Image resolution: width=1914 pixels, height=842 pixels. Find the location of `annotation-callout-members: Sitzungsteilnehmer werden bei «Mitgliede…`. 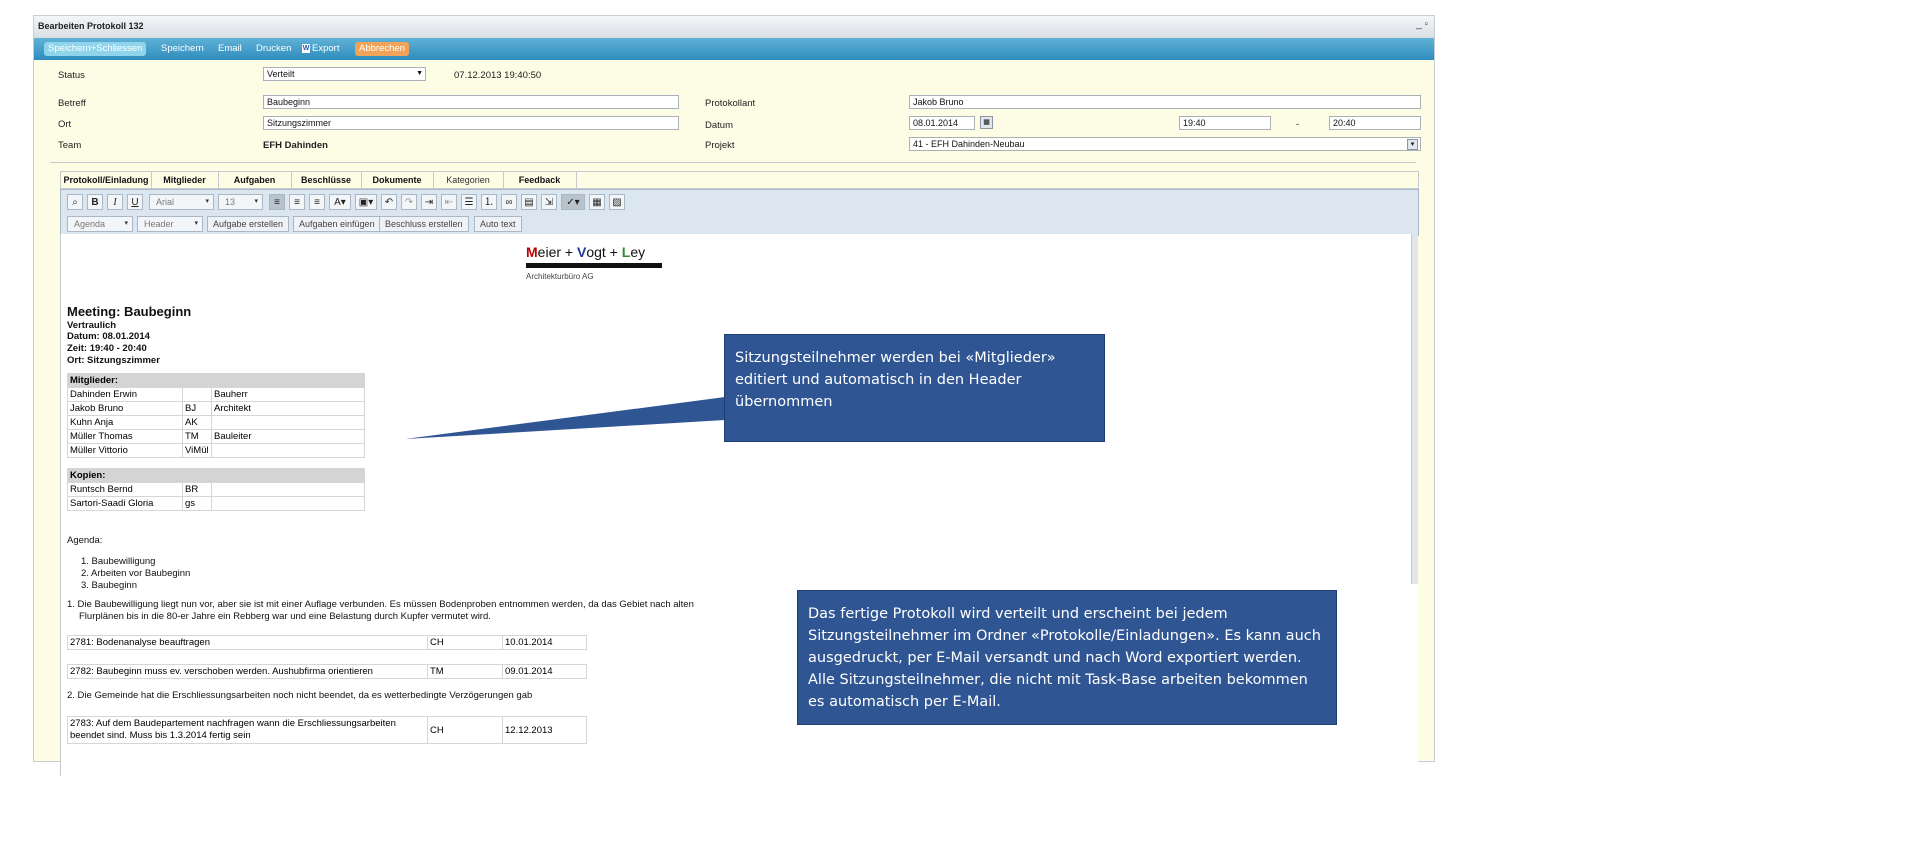

annotation-callout-members: Sitzungsteilnehmer werden bei «Mitgliede… is located at coordinates (914, 388).